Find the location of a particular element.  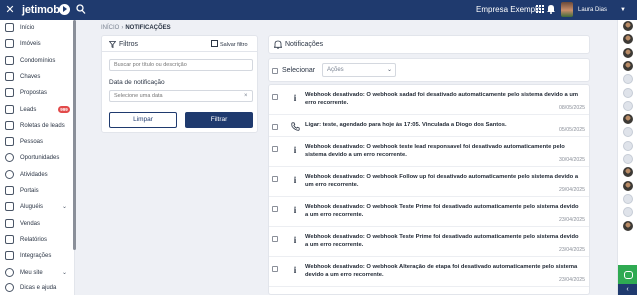

search-input is located at coordinates (181, 65).